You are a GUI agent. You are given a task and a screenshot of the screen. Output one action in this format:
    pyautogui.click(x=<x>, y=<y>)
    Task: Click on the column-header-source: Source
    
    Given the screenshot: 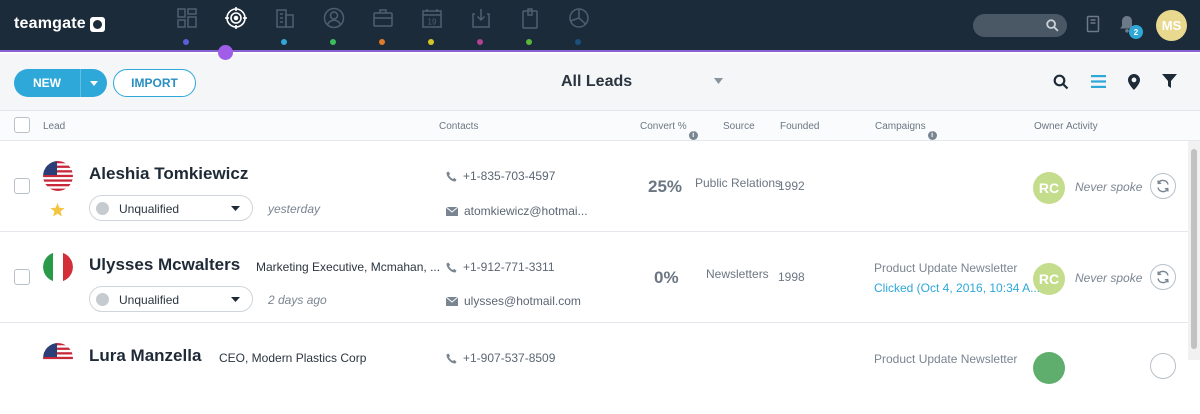 What is the action you would take?
    pyautogui.click(x=739, y=126)
    